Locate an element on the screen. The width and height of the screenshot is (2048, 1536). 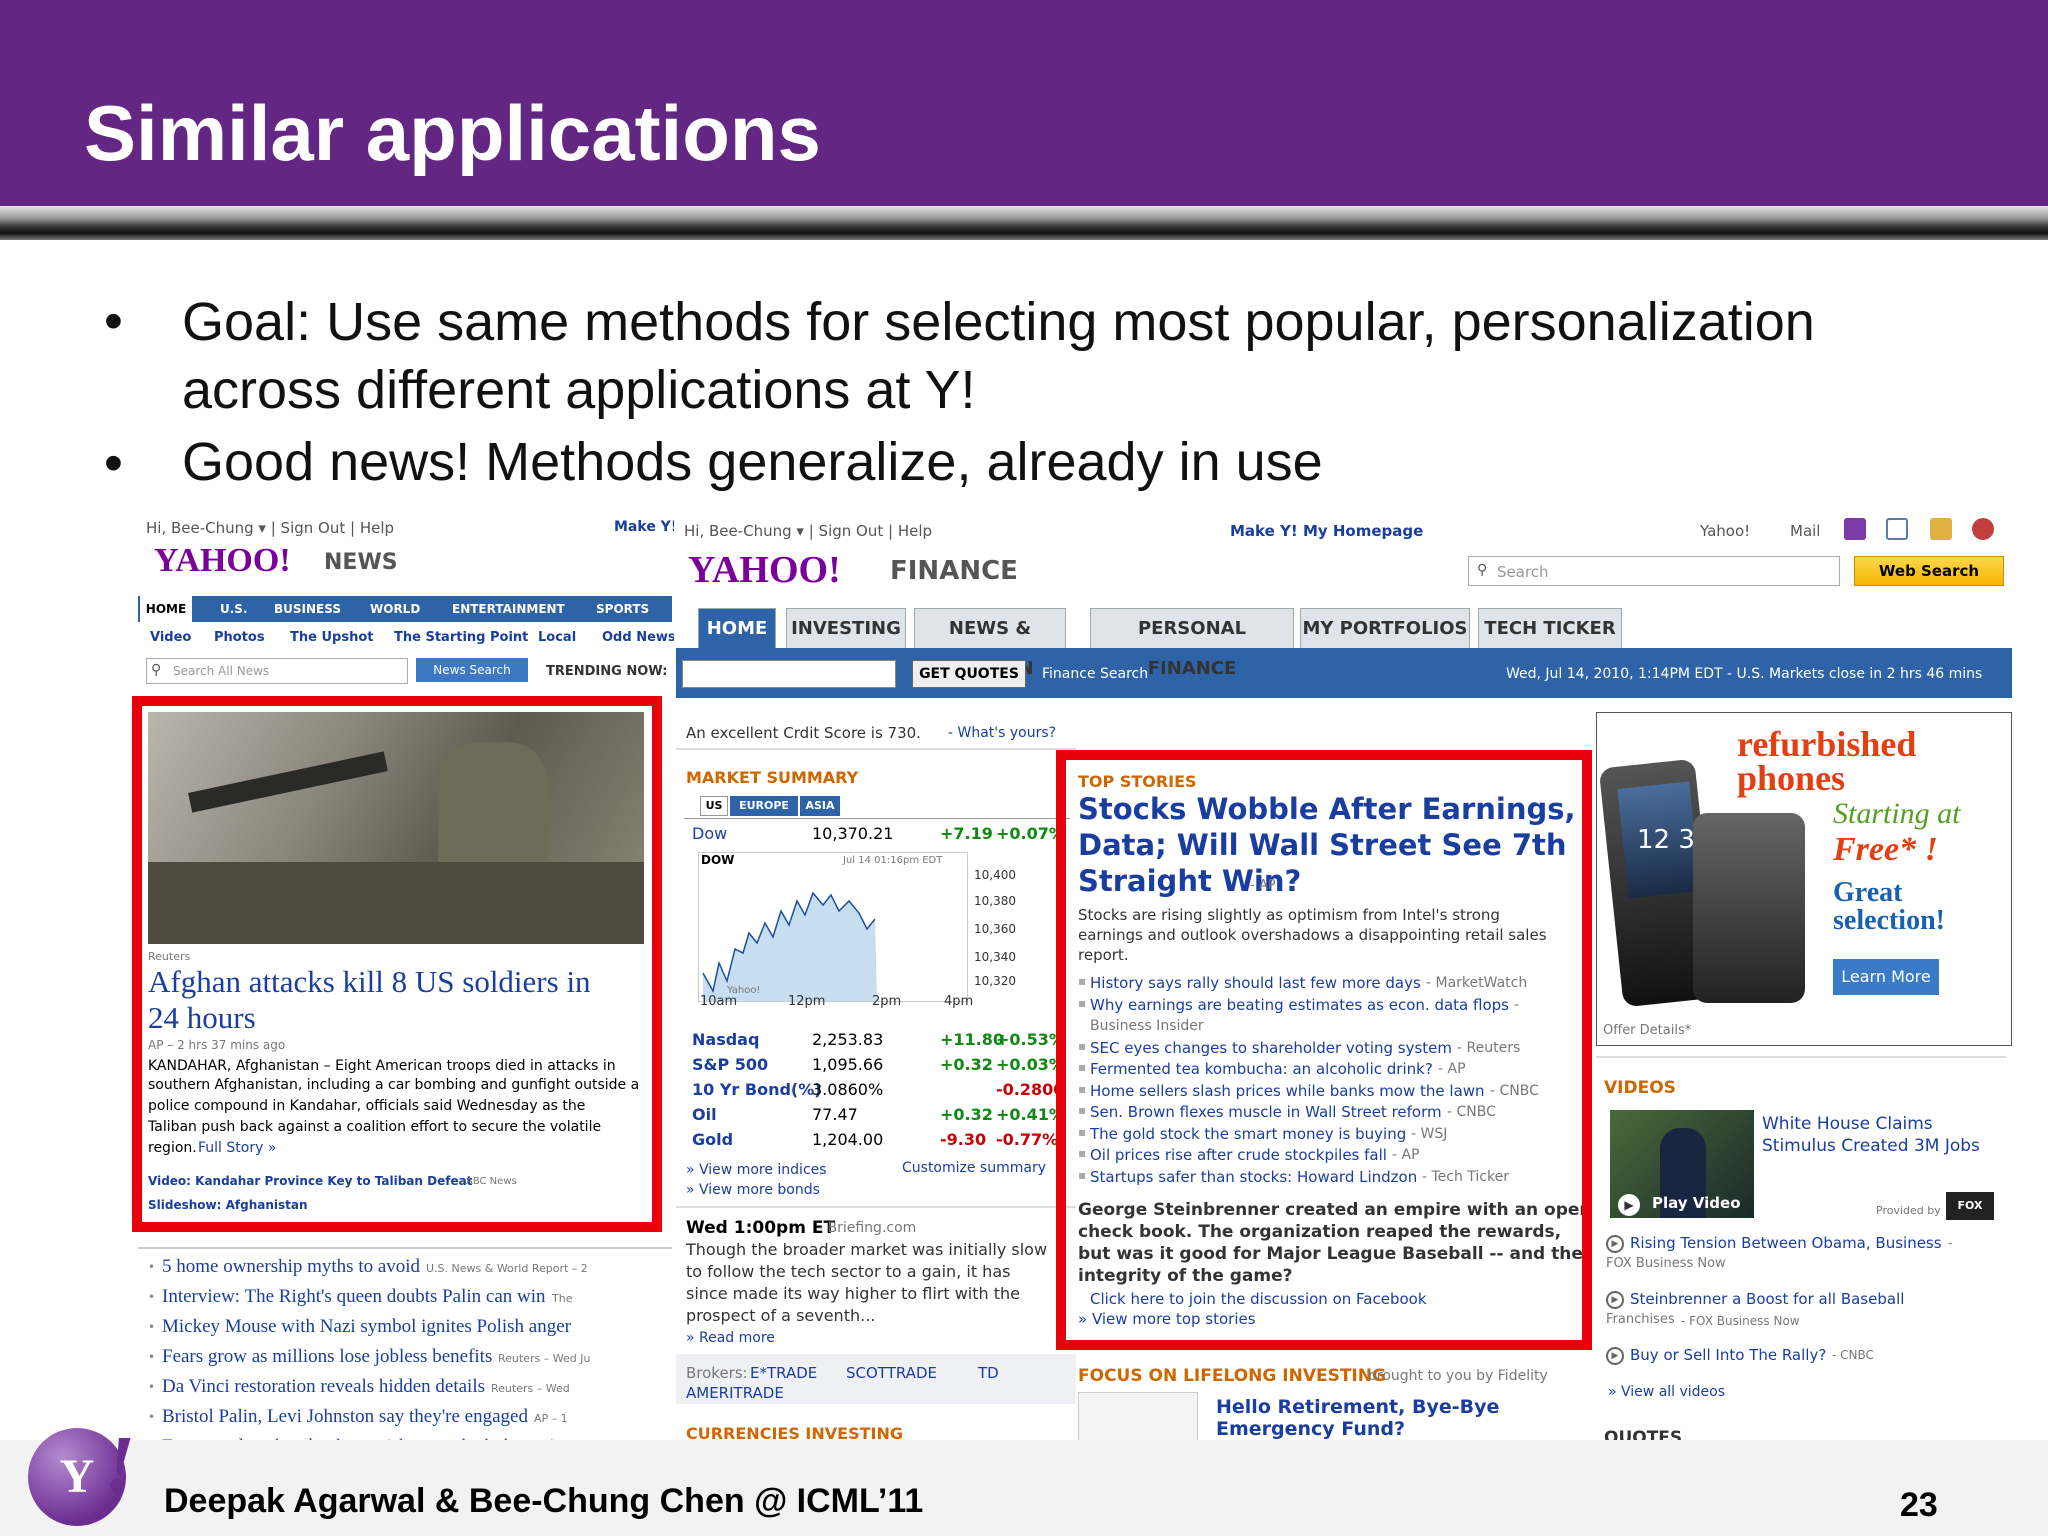
fin-tab-my-portfolios: MY PORTFOLIOS is located at coordinates (1385, 628).